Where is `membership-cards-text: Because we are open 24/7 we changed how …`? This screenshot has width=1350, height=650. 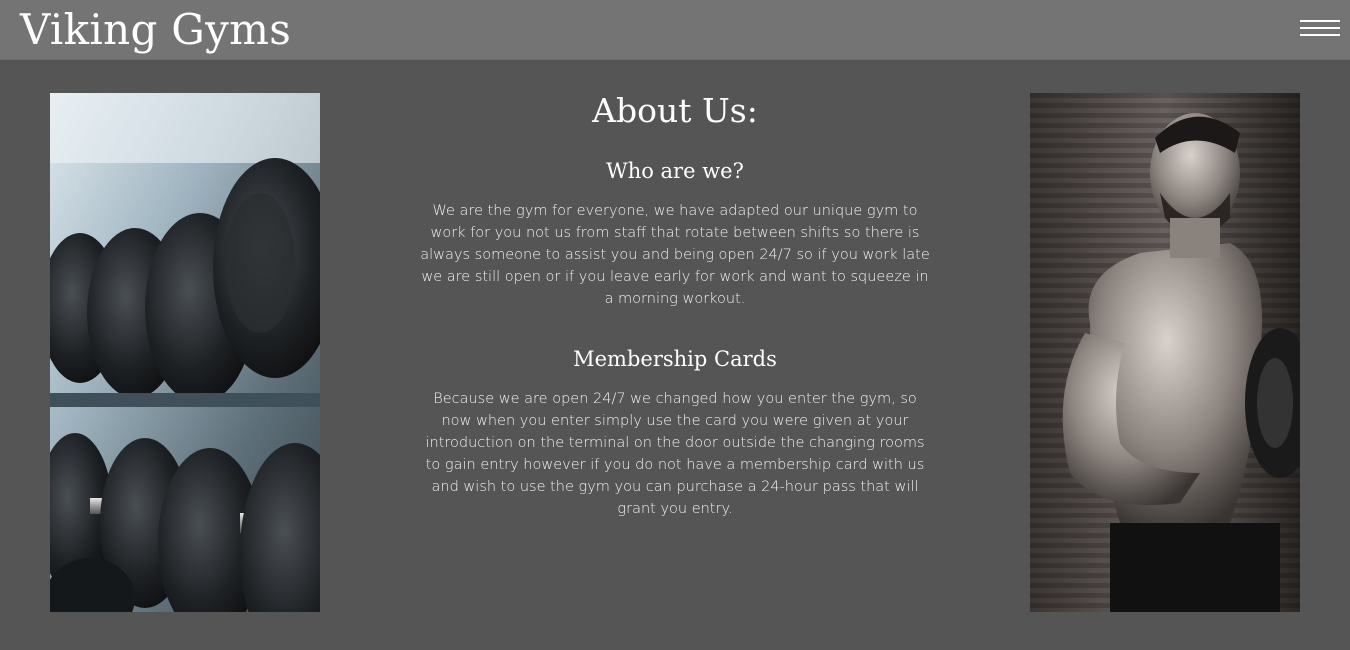
membership-cards-text: Because we are open 24/7 we changed how … is located at coordinates (675, 454).